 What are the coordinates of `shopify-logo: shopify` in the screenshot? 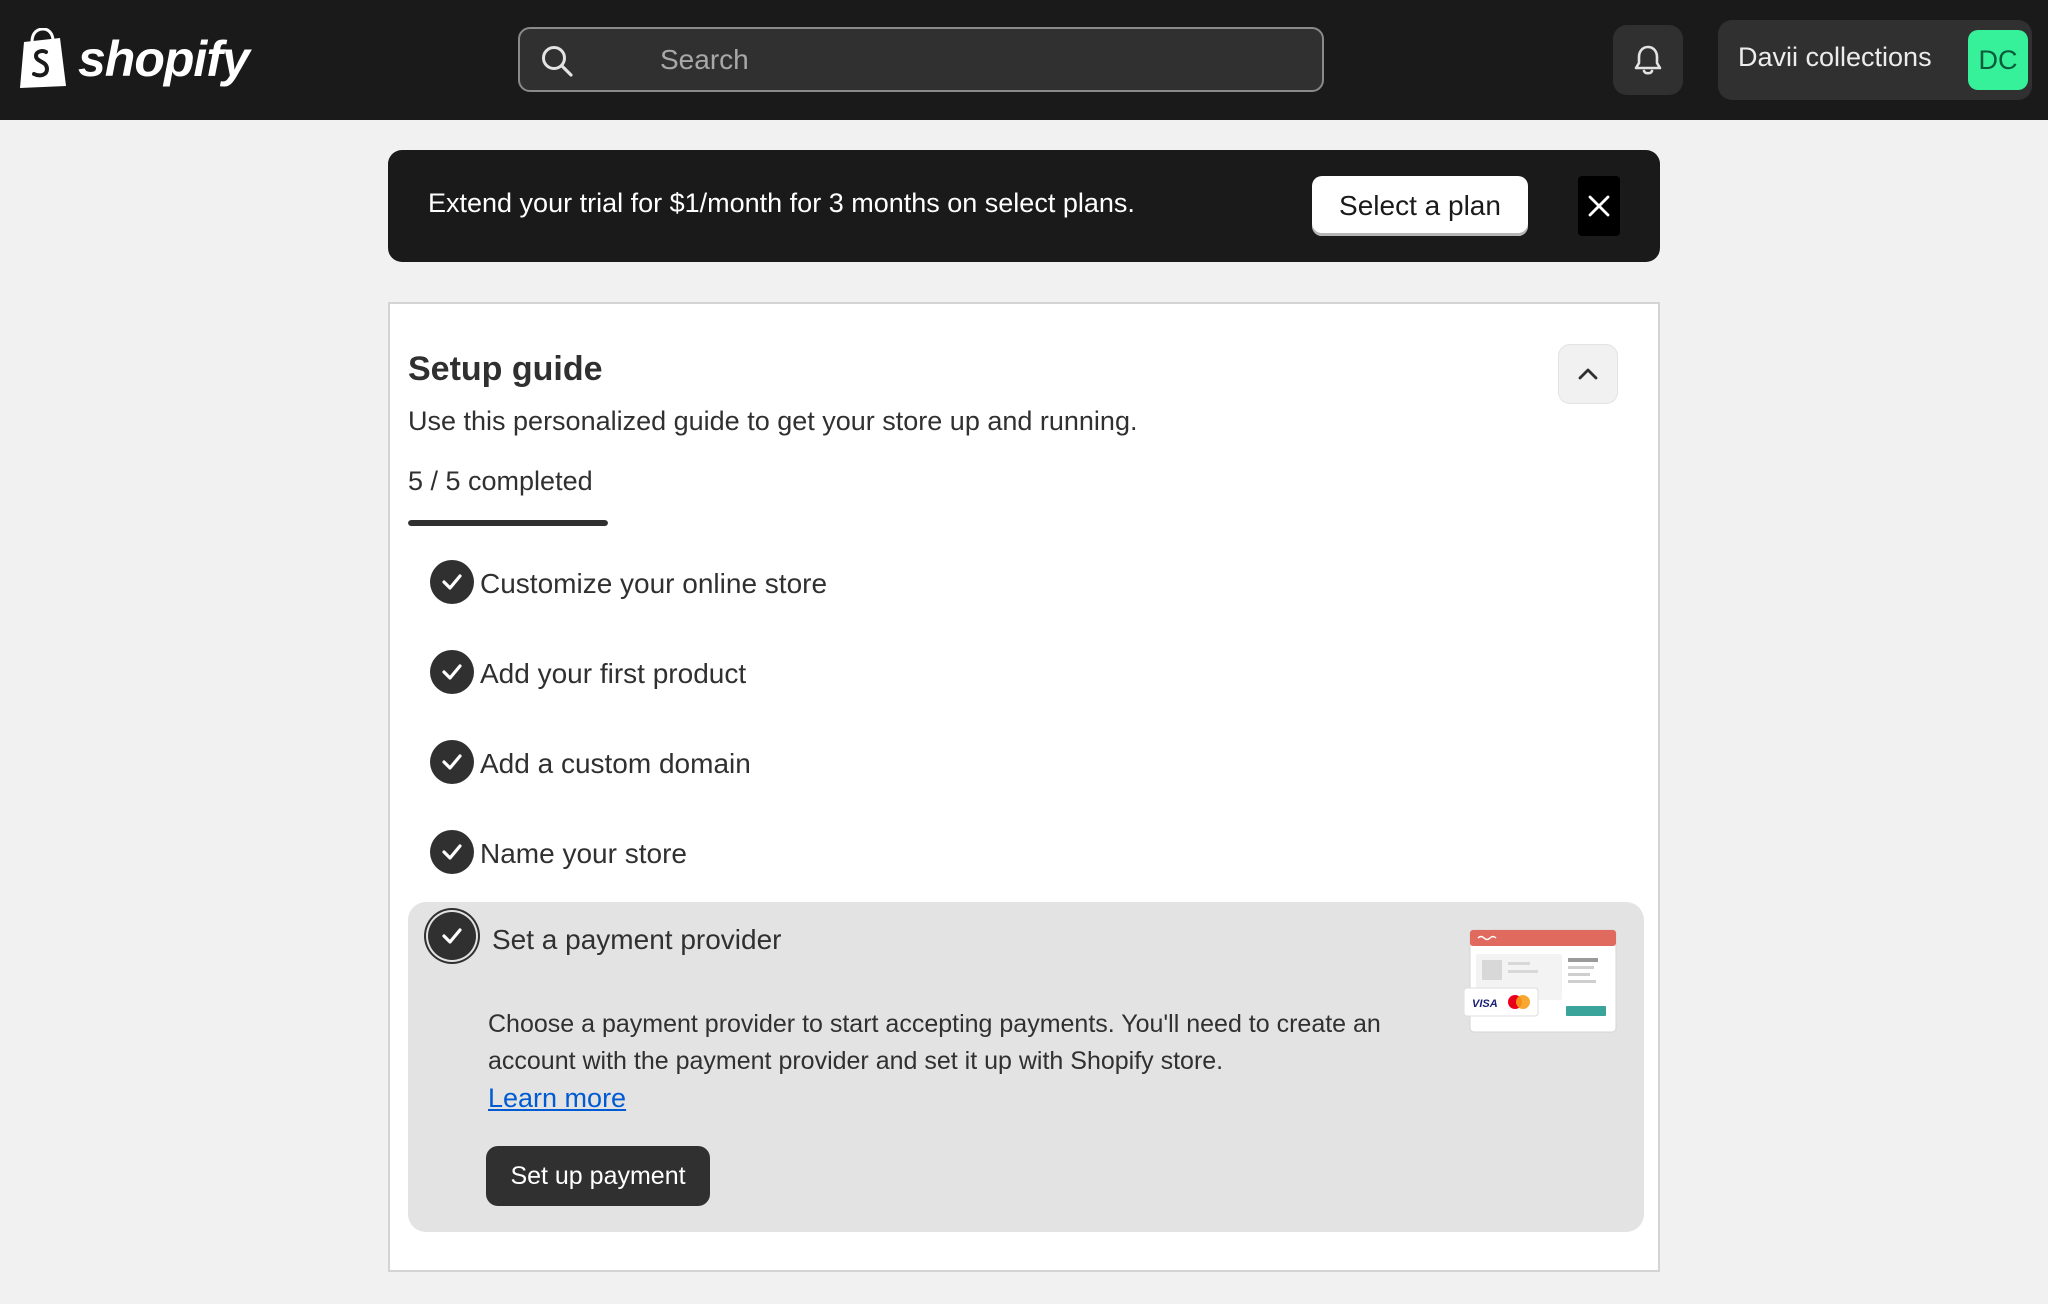 It's located at (133, 59).